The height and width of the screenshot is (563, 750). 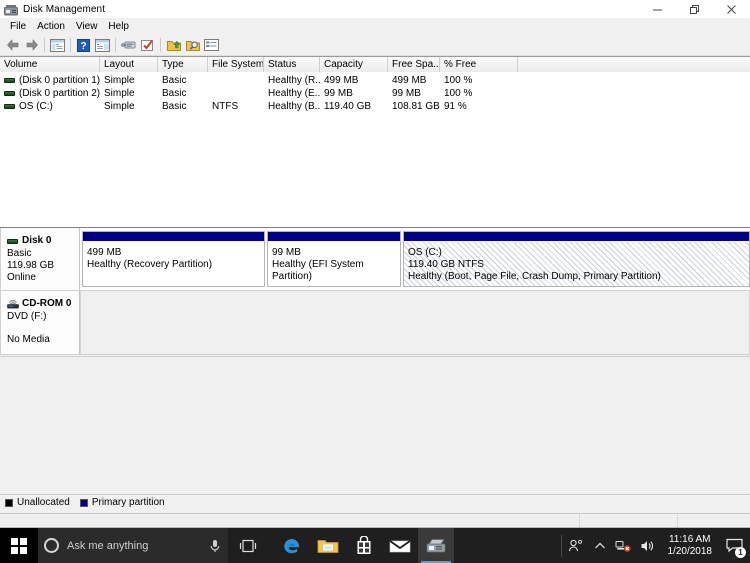 I want to click on column-header-filler, so click(x=634, y=64).